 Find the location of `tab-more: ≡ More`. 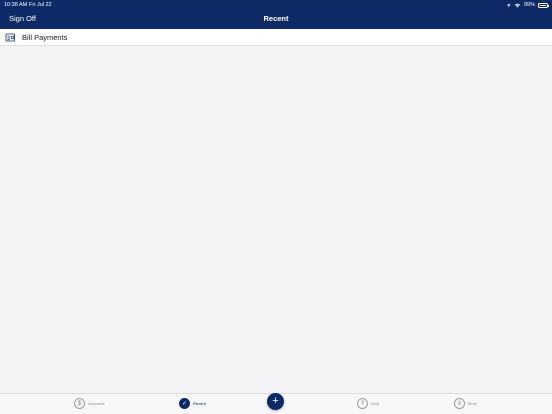

tab-more: ≡ More is located at coordinates (465, 403).